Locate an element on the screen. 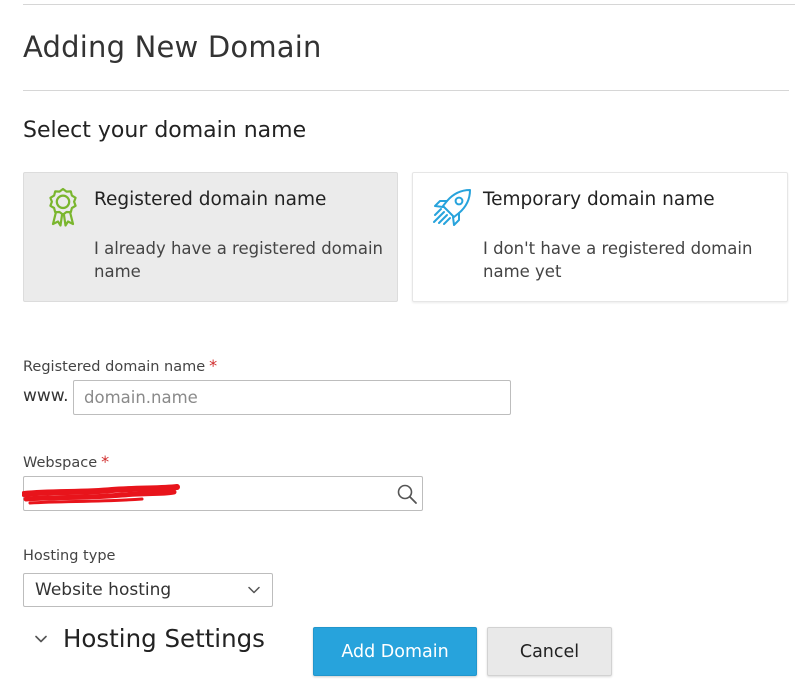 The image size is (795, 693). search-icon is located at coordinates (407, 494).